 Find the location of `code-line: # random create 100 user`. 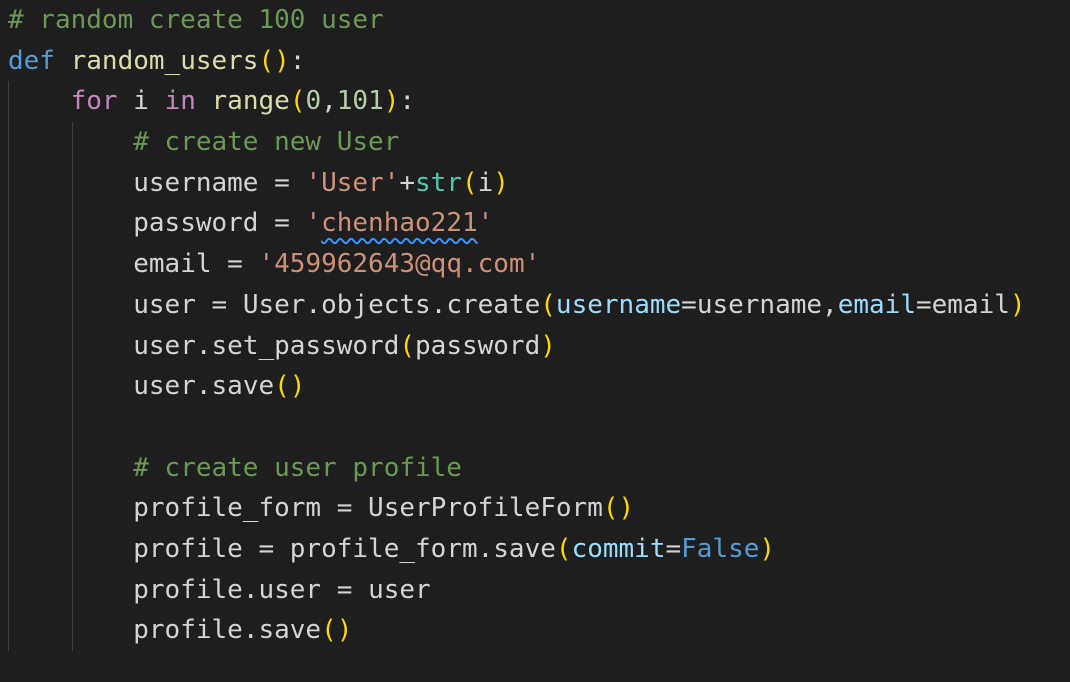

code-line: # random create 100 user is located at coordinates (539, 20).